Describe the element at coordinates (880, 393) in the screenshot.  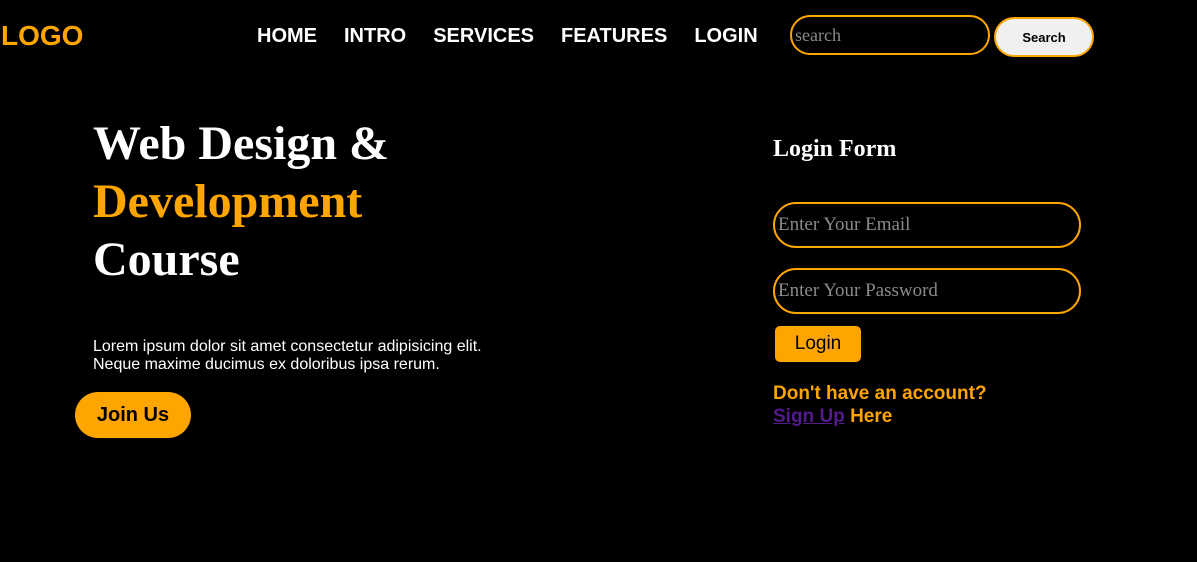
I see `no-account-text: Don't have an account?` at that location.